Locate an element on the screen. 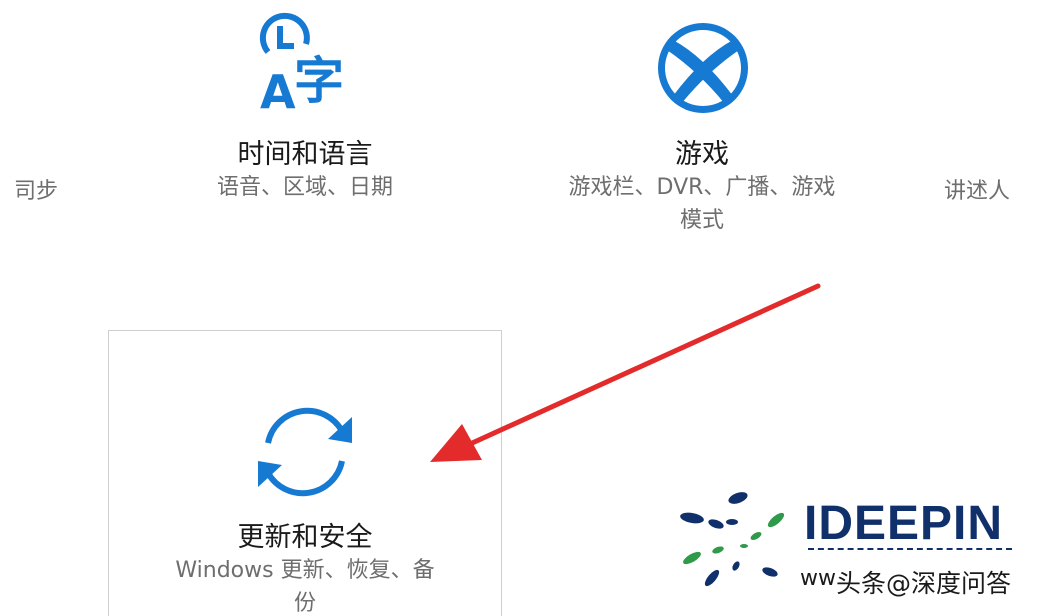 The height and width of the screenshot is (616, 1046). tile-update-security-description-line1: Windows 更新、恢复、备 is located at coordinates (305, 570).